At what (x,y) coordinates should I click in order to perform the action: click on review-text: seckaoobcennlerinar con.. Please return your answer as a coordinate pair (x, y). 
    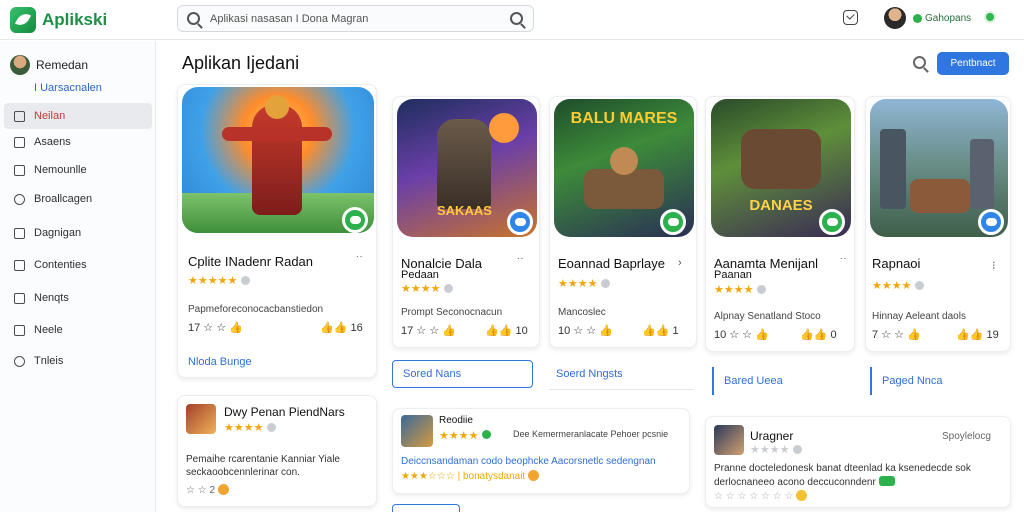
    Looking at the image, I should click on (243, 472).